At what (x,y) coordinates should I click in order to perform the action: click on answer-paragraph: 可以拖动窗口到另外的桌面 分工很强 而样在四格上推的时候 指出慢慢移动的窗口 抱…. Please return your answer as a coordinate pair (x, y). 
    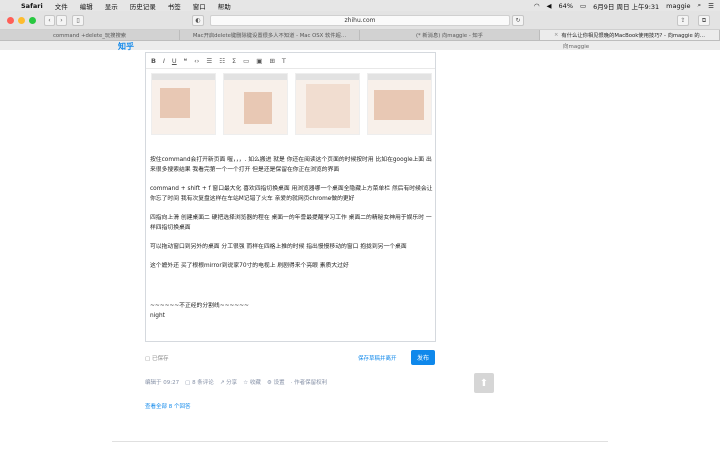
    Looking at the image, I should click on (278, 247).